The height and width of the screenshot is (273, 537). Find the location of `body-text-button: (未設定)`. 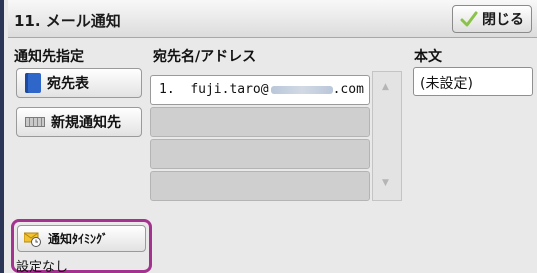

body-text-button: (未設定) is located at coordinates (473, 81).